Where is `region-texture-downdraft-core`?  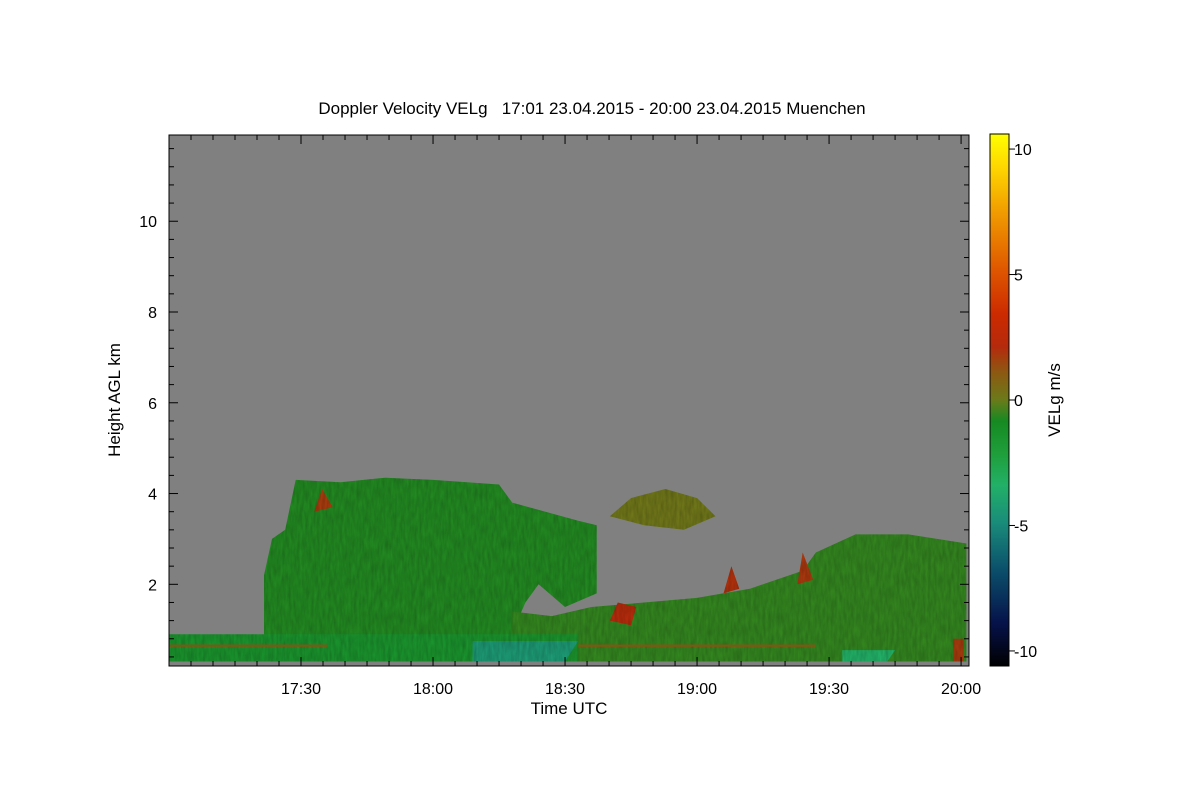 region-texture-downdraft-core is located at coordinates (525, 651).